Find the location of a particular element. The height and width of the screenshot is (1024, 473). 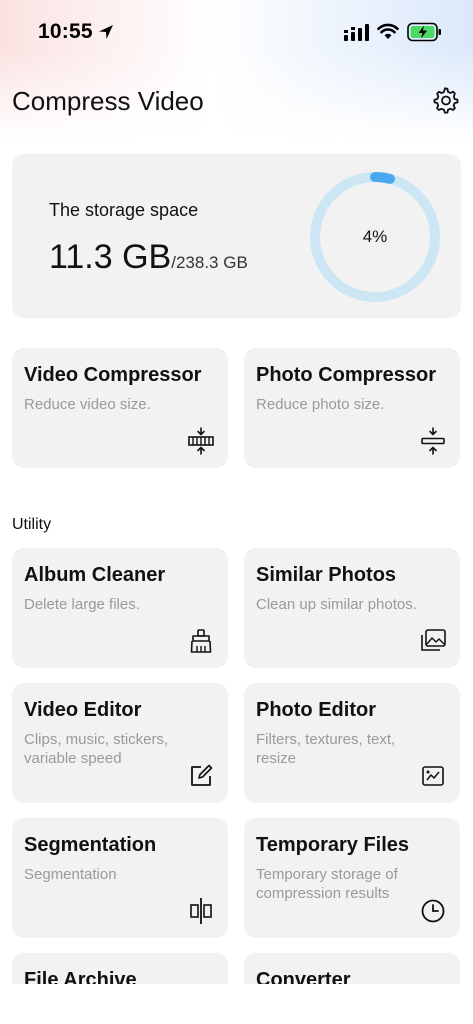

split-icon is located at coordinates (201, 911).